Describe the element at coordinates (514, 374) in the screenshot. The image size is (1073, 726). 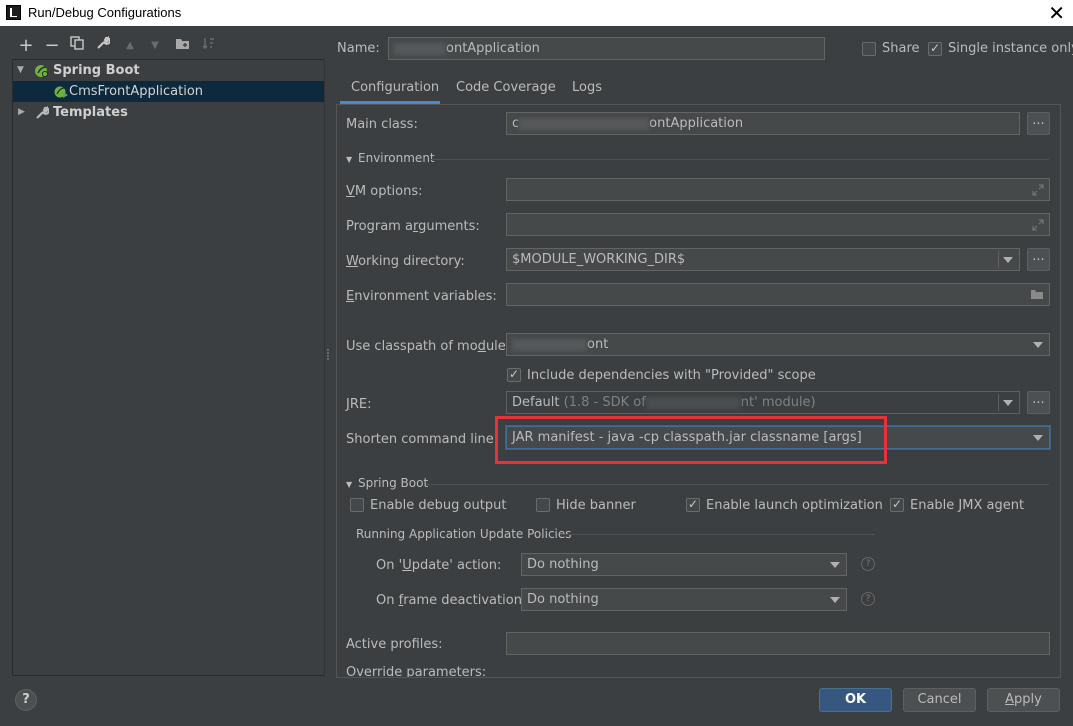
I see `include-dependencies-checkbox` at that location.